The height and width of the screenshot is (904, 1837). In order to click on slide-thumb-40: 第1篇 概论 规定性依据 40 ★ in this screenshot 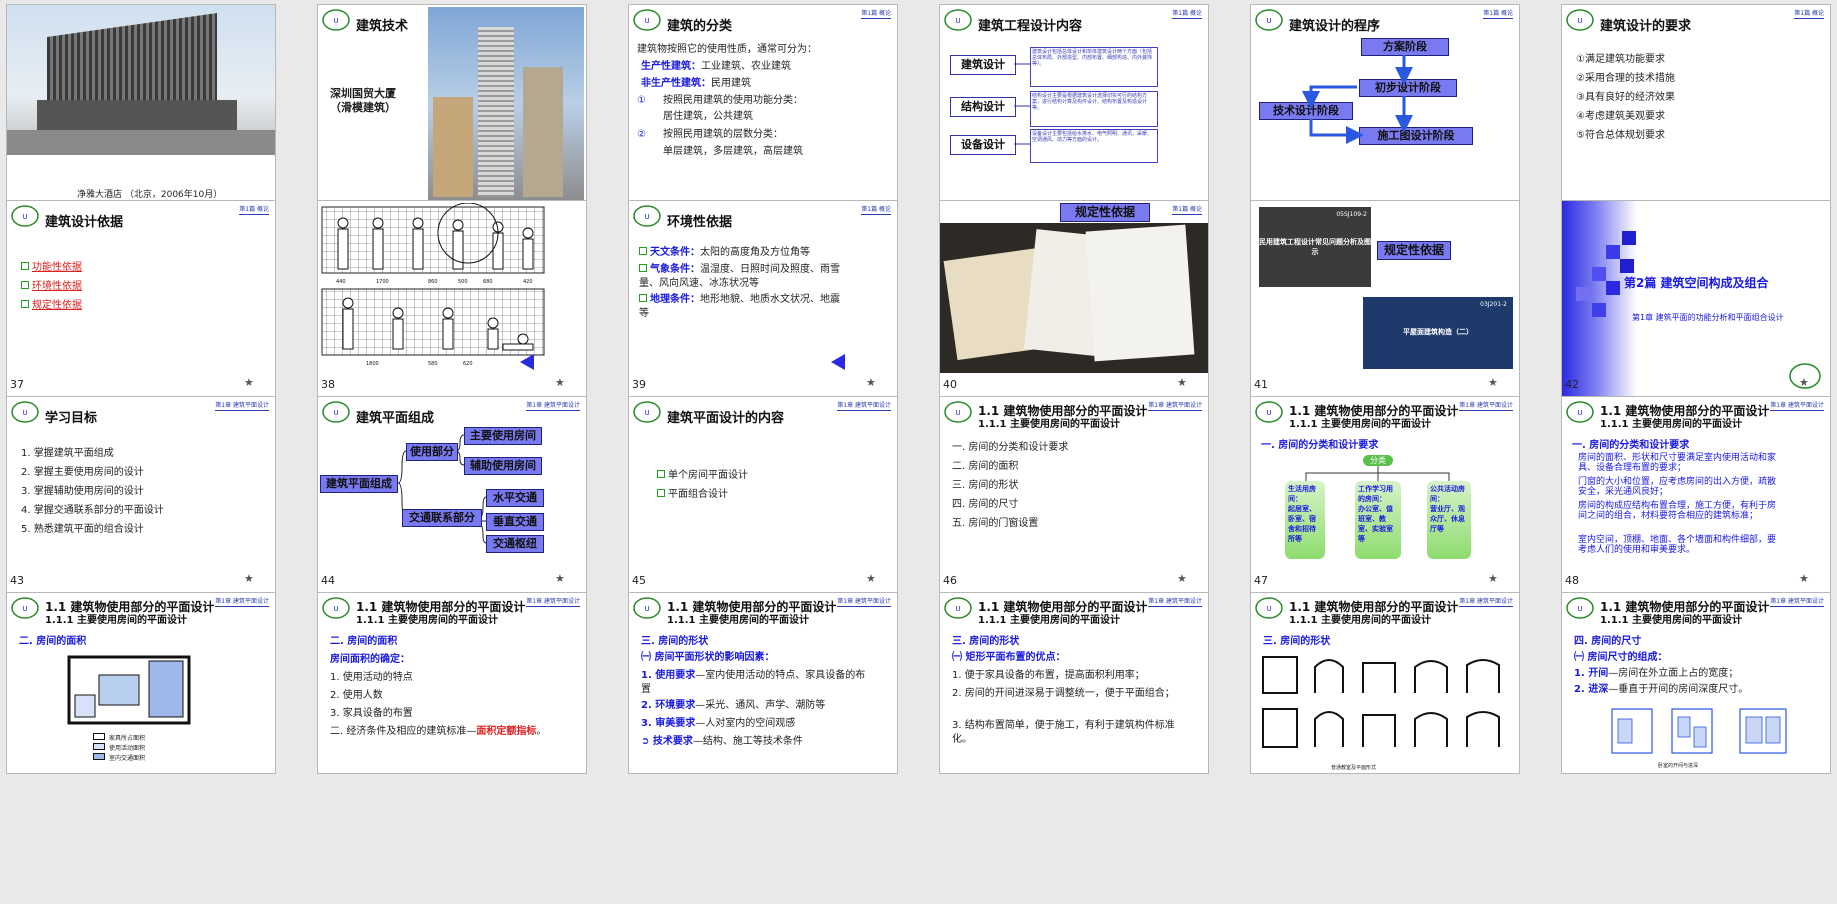, I will do `click(1086, 310)`.